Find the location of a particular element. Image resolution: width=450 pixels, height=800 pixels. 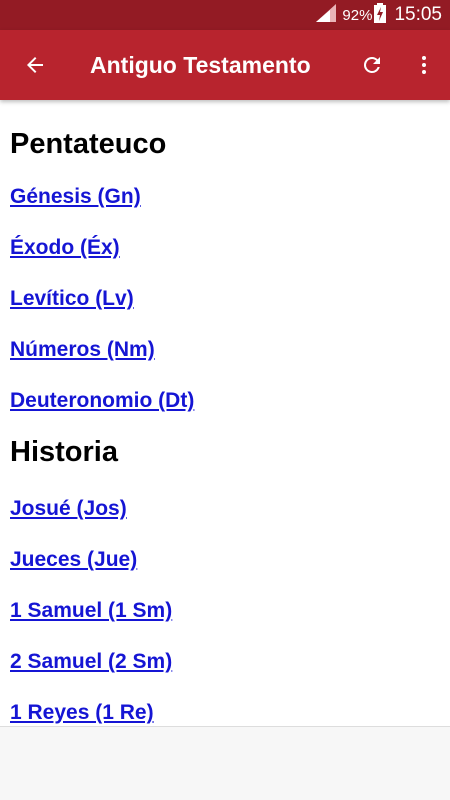

battery-charging-icon is located at coordinates (380, 15).